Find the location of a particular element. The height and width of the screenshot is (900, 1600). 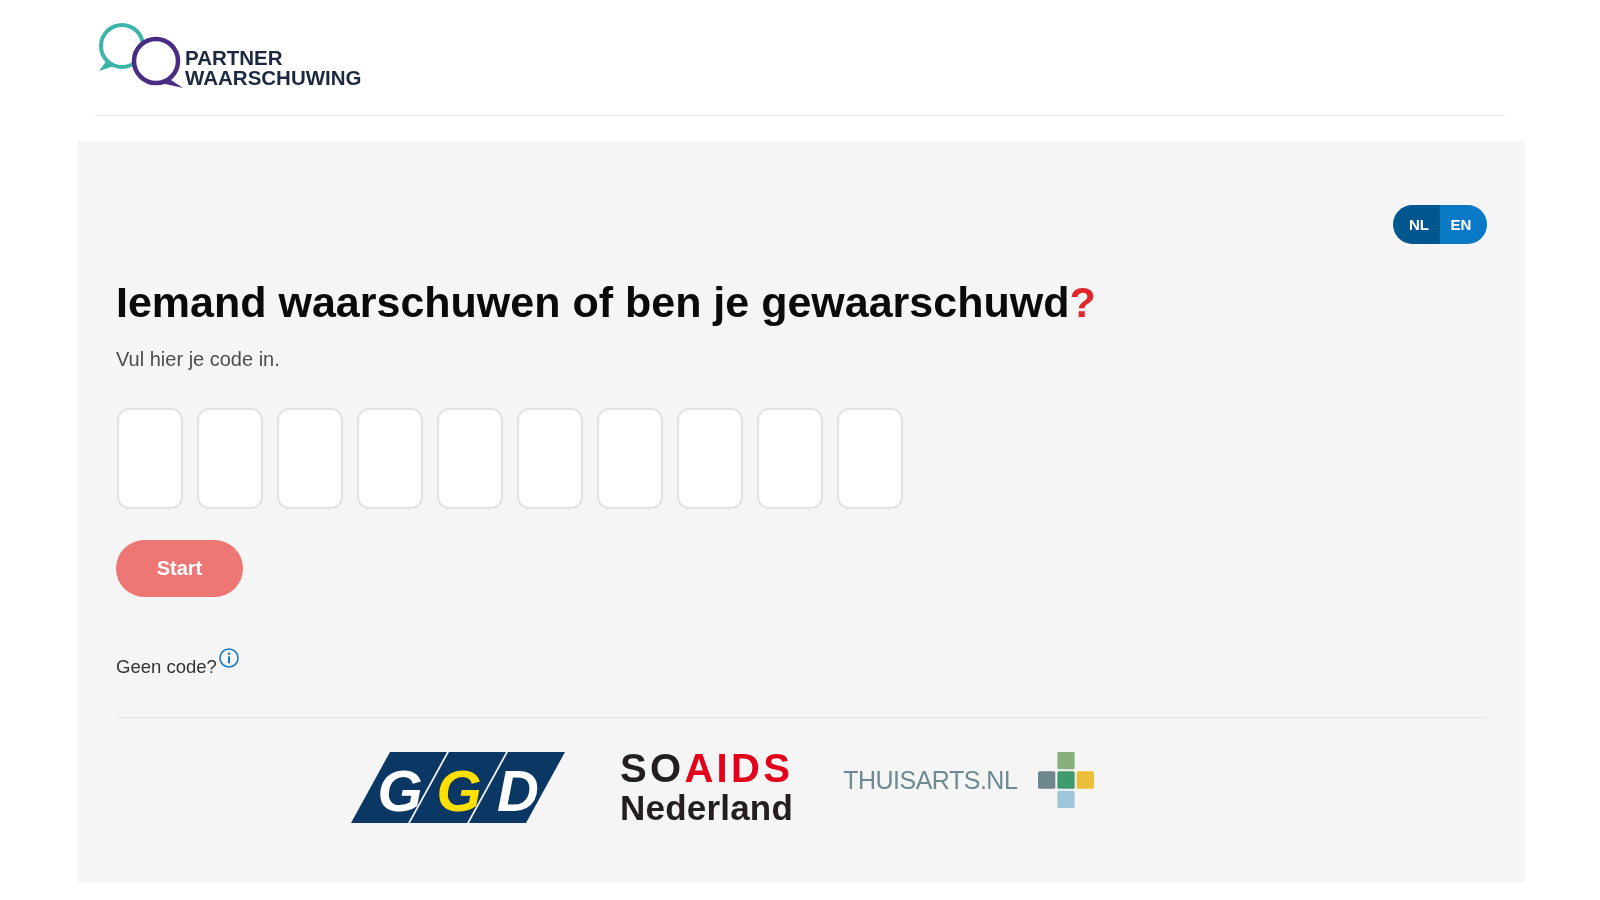

language-tab: NL is located at coordinates (1416, 224).